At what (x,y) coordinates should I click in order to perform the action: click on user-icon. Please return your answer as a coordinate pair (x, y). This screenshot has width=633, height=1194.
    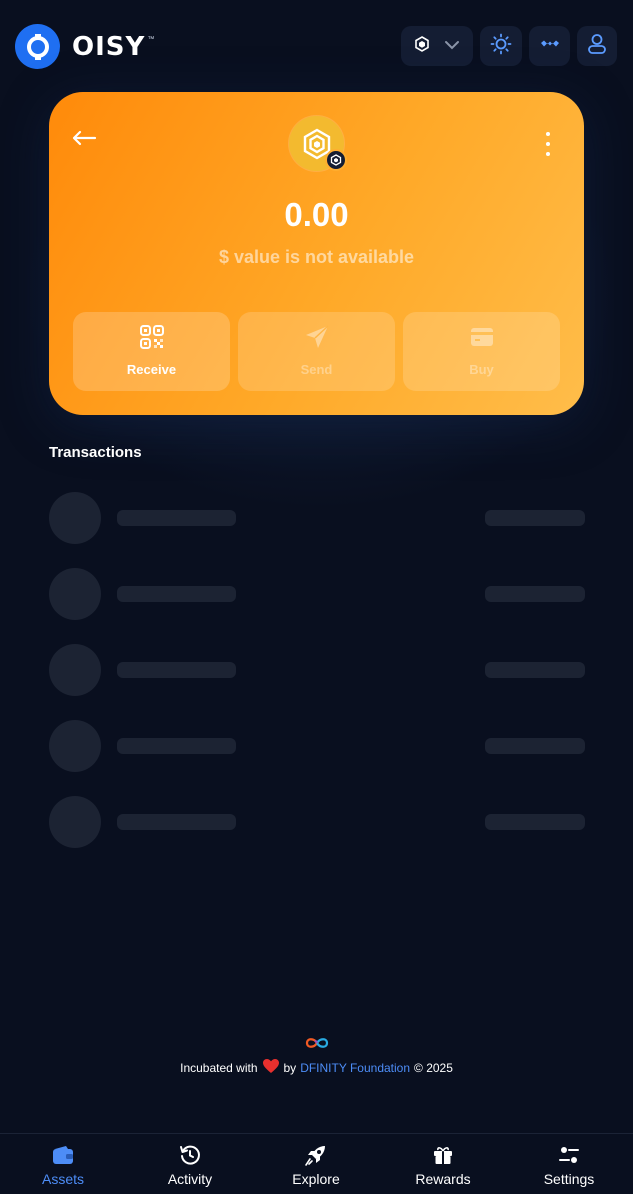
    Looking at the image, I should click on (597, 46).